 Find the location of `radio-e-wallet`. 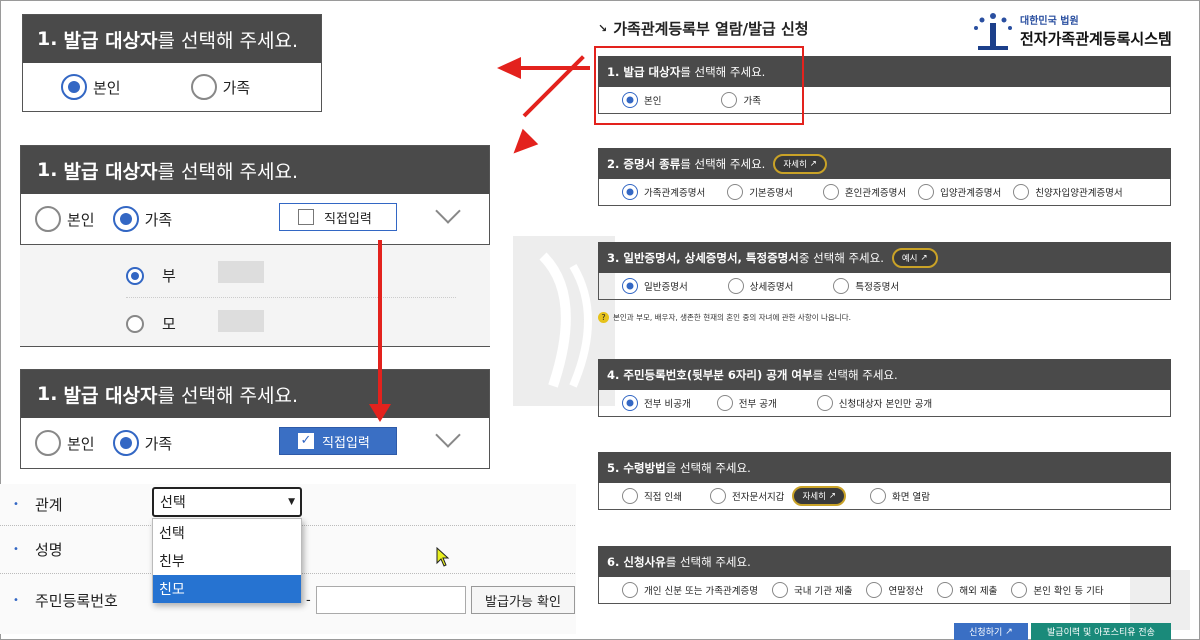

radio-e-wallet is located at coordinates (717, 496).